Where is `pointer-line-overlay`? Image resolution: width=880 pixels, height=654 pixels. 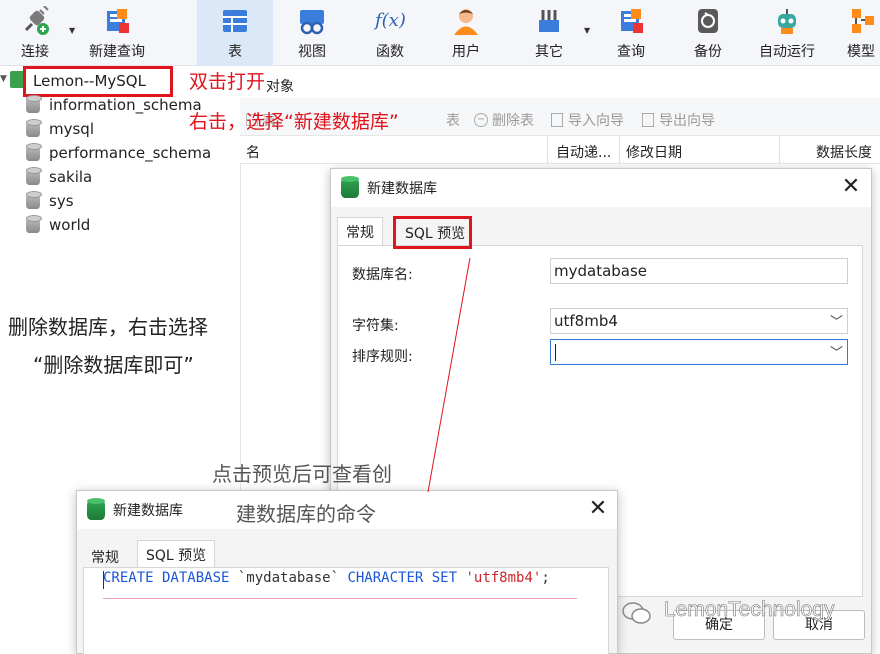
pointer-line-overlay is located at coordinates (449, 375).